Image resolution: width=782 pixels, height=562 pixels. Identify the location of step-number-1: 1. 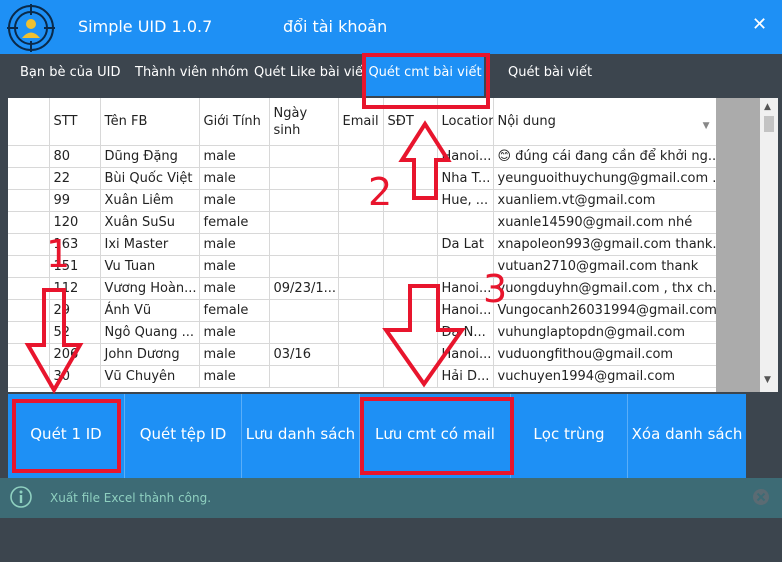
(58, 254).